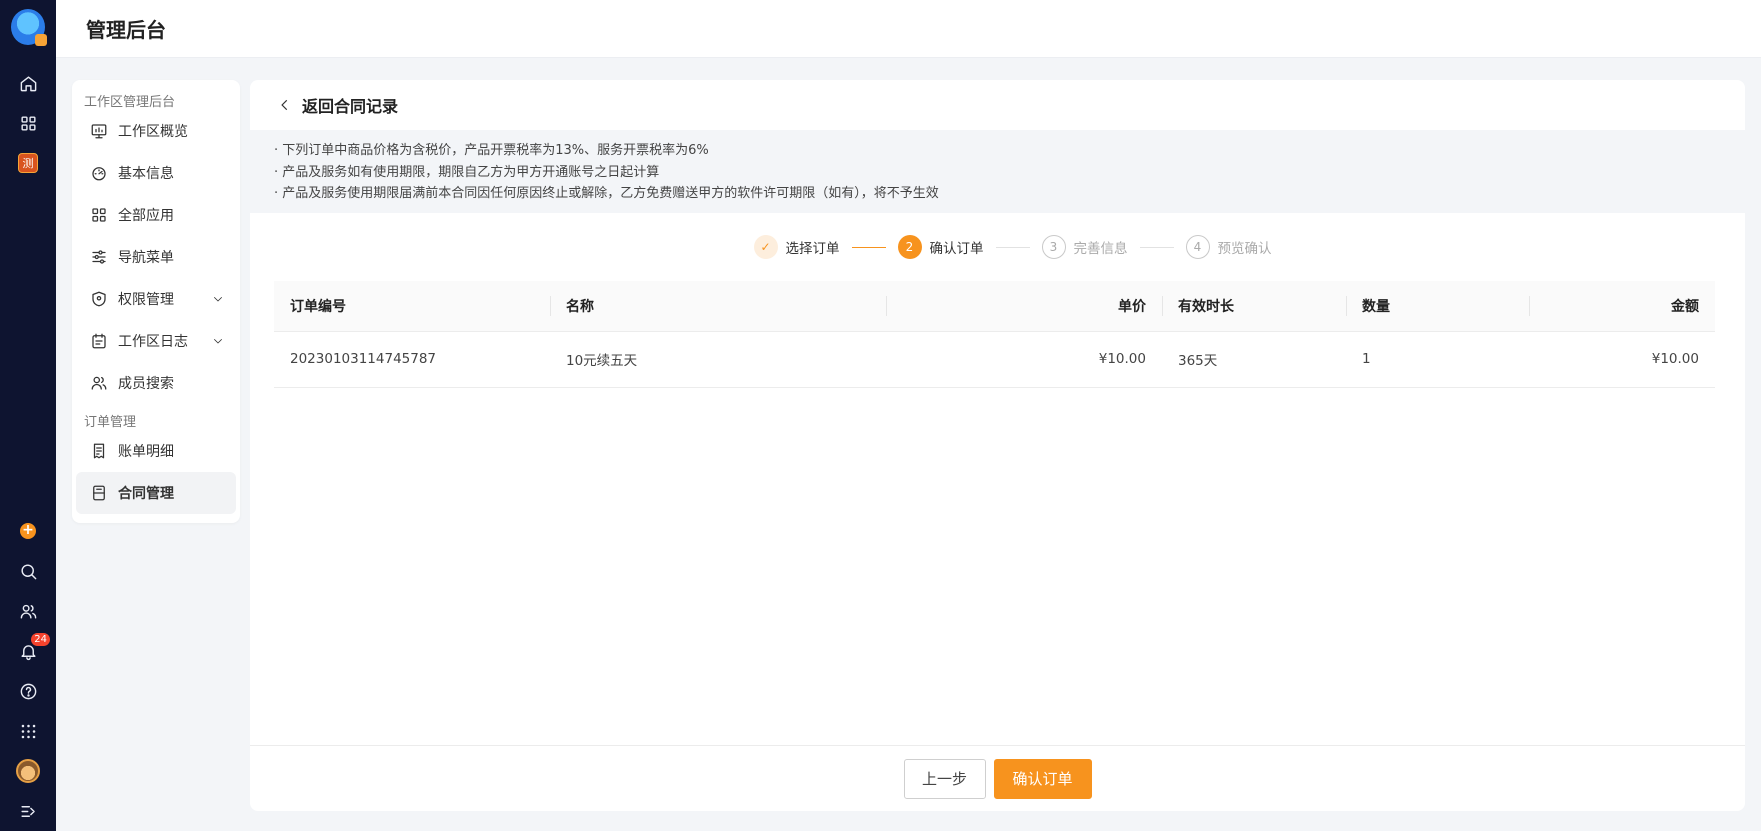 Image resolution: width=1761 pixels, height=831 pixels. I want to click on step-number: 4, so click(1197, 247).